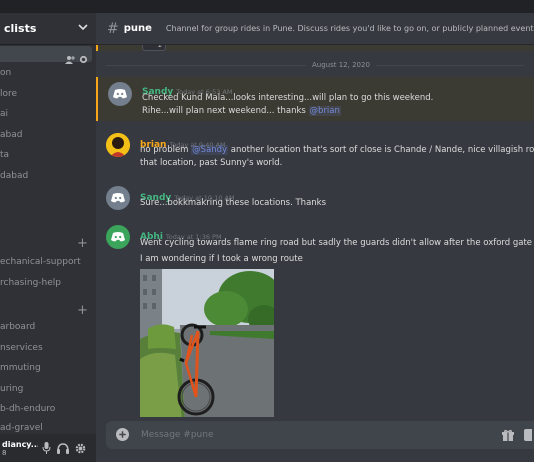 Image resolution: width=534 pixels, height=462 pixels. Describe the element at coordinates (113, 28) in the screenshot. I see `hash-icon: #` at that location.